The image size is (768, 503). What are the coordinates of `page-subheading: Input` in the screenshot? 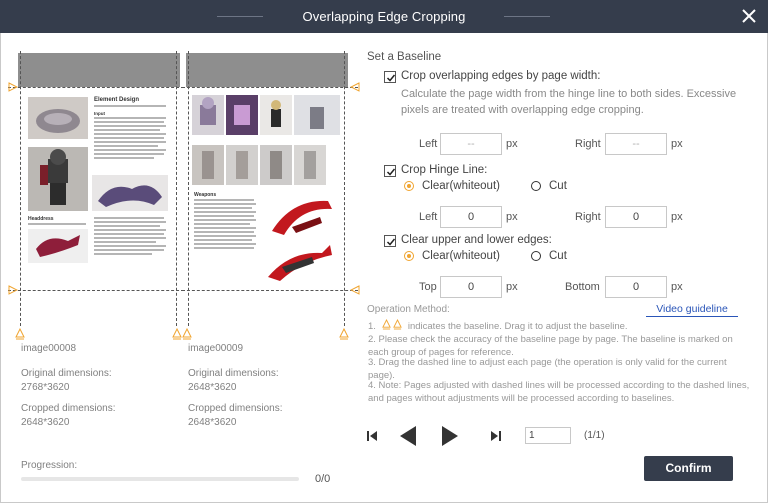 It's located at (99, 113).